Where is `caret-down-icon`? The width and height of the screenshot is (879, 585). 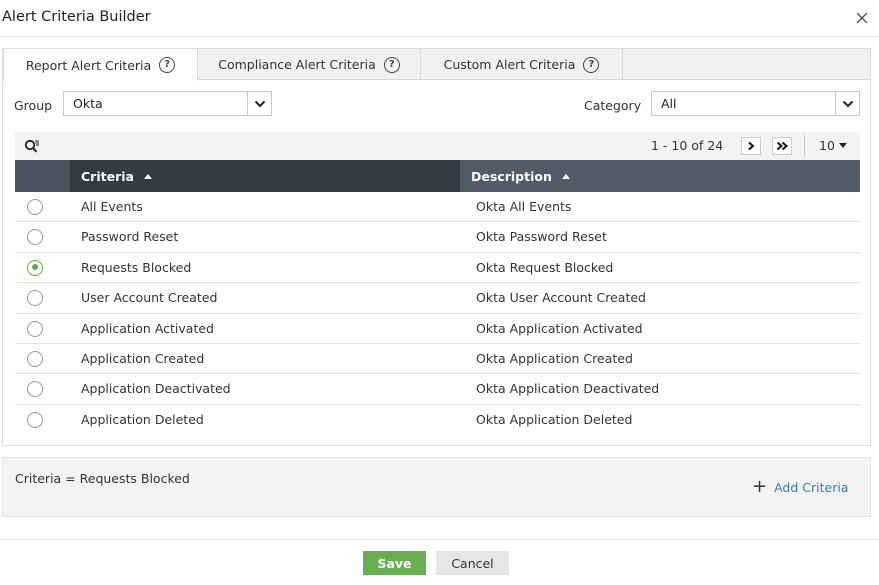
caret-down-icon is located at coordinates (842, 145).